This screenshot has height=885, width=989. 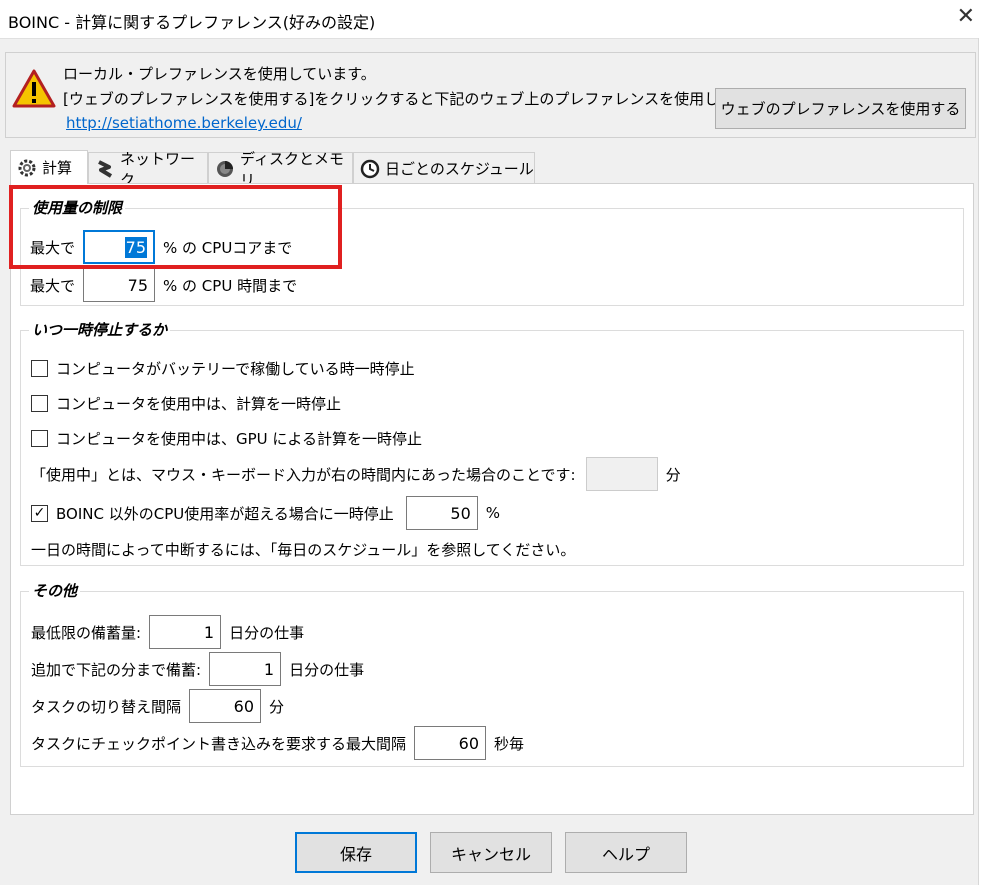 What do you see at coordinates (225, 513) in the screenshot?
I see `non-boinc-cpu-label: BOINC 以外のCPU使用率が超える場合に一時停止` at bounding box center [225, 513].